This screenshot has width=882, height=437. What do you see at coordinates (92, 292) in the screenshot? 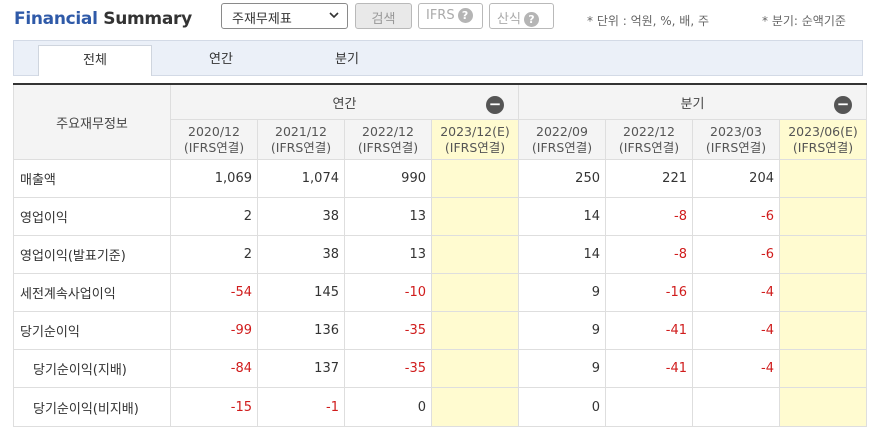
I see `row-label: 세전계속사업이익` at bounding box center [92, 292].